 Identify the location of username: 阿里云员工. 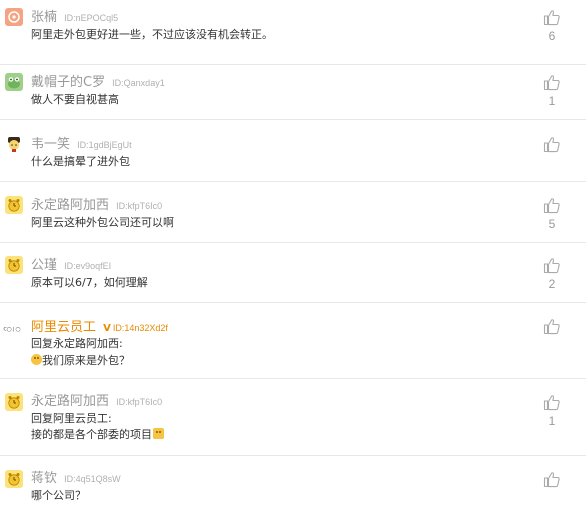
(63, 327).